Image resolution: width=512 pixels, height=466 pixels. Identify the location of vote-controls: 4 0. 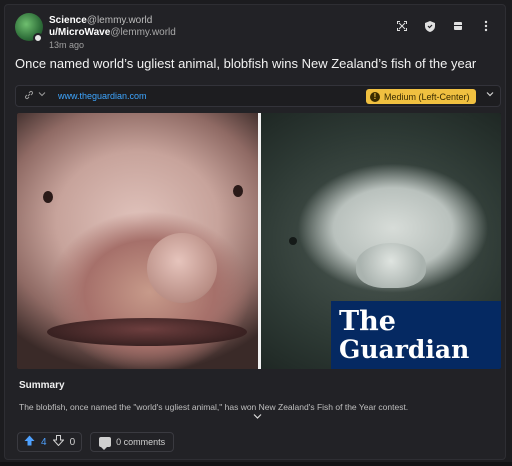
(50, 442).